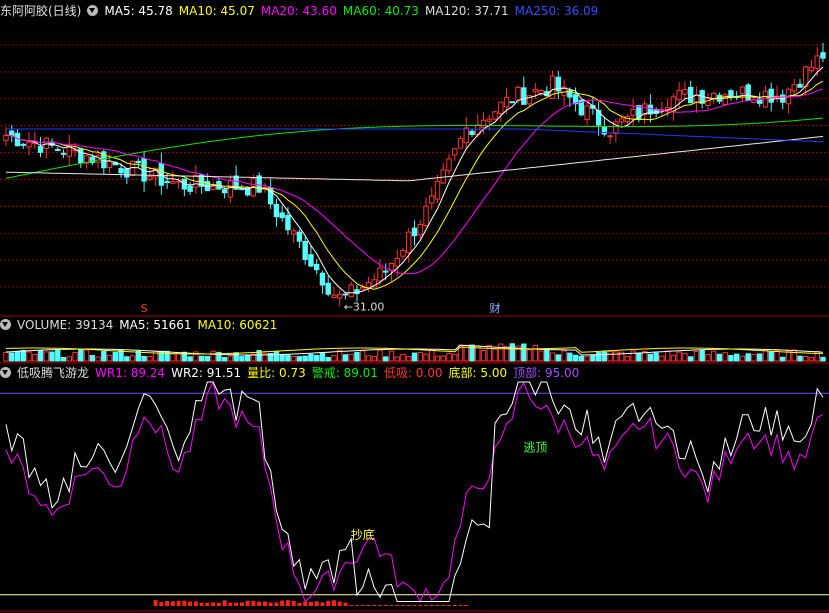  What do you see at coordinates (546, 373) in the screenshot?
I see `top-value: 顶部: 95.00` at bounding box center [546, 373].